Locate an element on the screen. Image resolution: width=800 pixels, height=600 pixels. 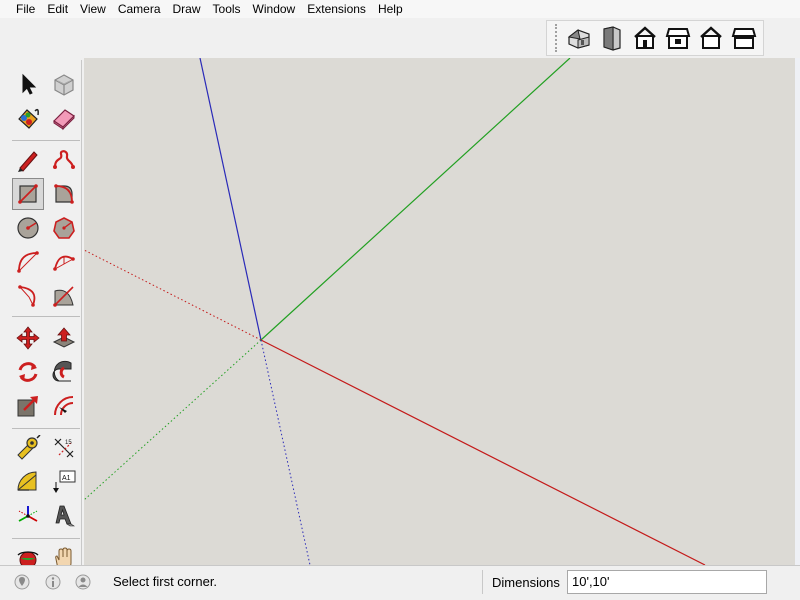
account-icon is located at coordinates (83, 582).